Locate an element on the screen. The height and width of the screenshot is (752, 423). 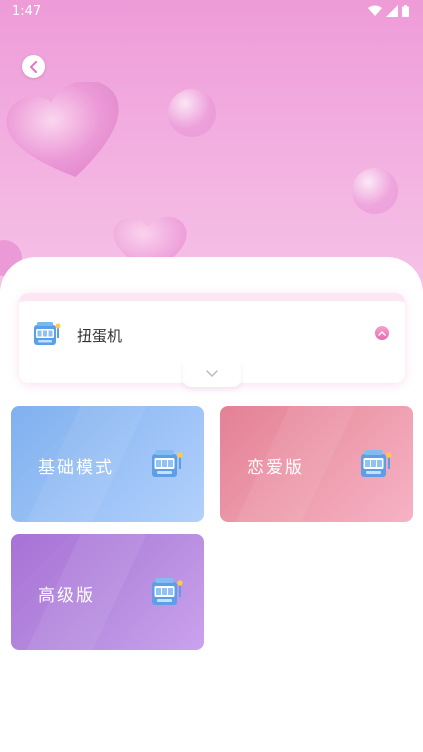
mode-card-label: 基础模式 is located at coordinates (76, 468).